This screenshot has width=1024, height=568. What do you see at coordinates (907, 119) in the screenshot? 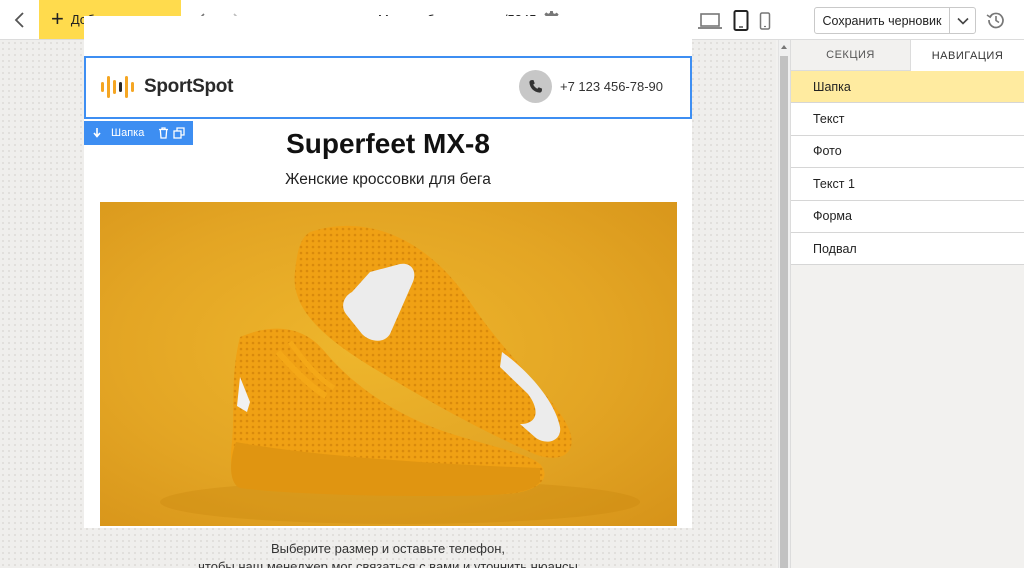
I see `nav-item-text: Текст` at bounding box center [907, 119].